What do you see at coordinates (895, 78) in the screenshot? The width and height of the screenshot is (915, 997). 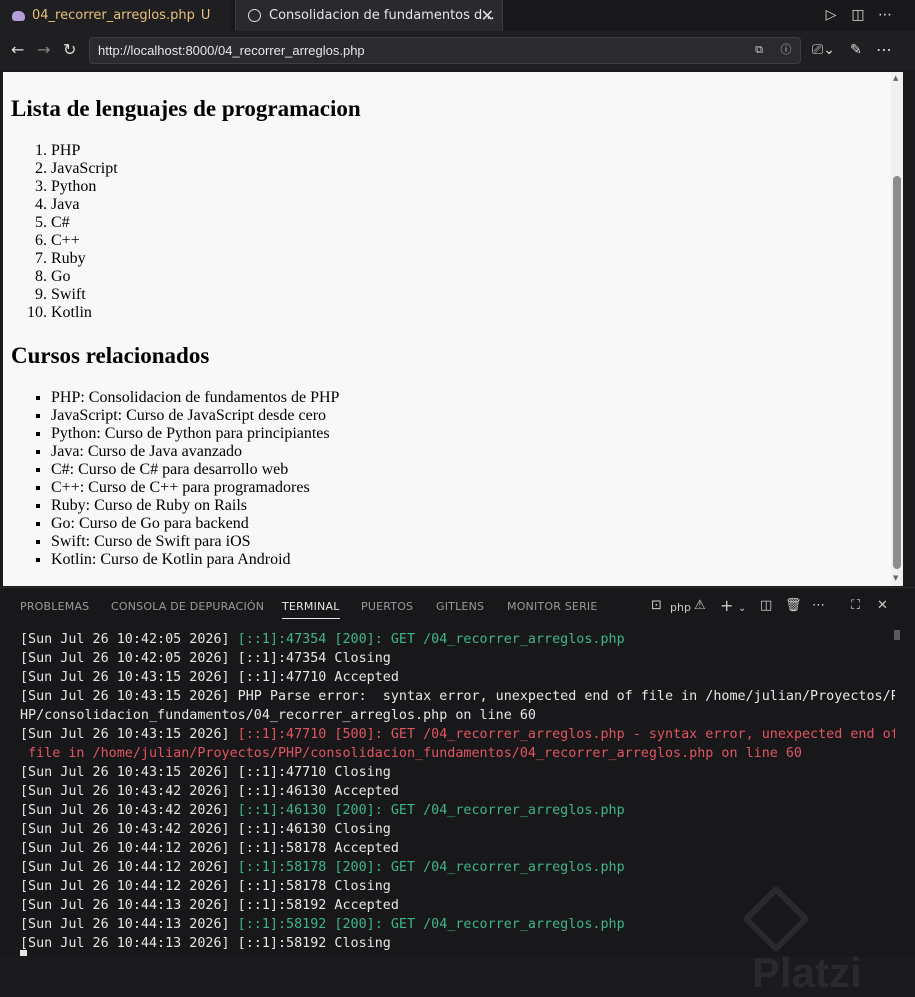 I see `scroll-up-icon: ▲` at bounding box center [895, 78].